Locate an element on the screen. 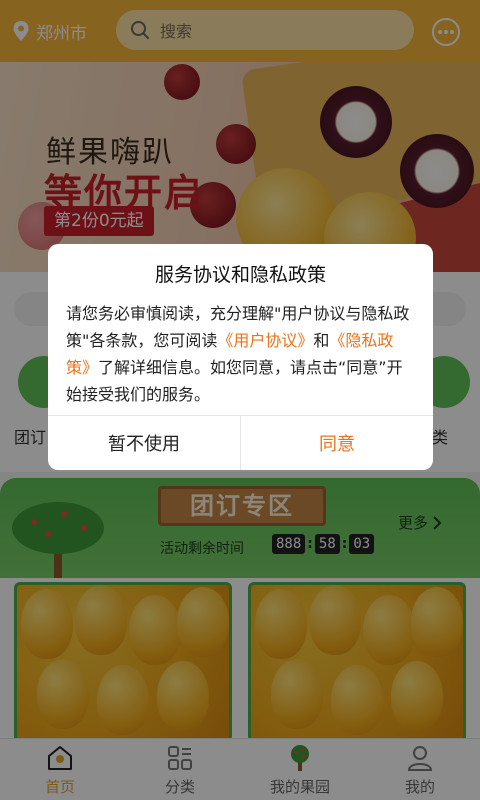 The width and height of the screenshot is (480, 800). dialog-footer: 暂不使用 同意 is located at coordinates (240, 442).